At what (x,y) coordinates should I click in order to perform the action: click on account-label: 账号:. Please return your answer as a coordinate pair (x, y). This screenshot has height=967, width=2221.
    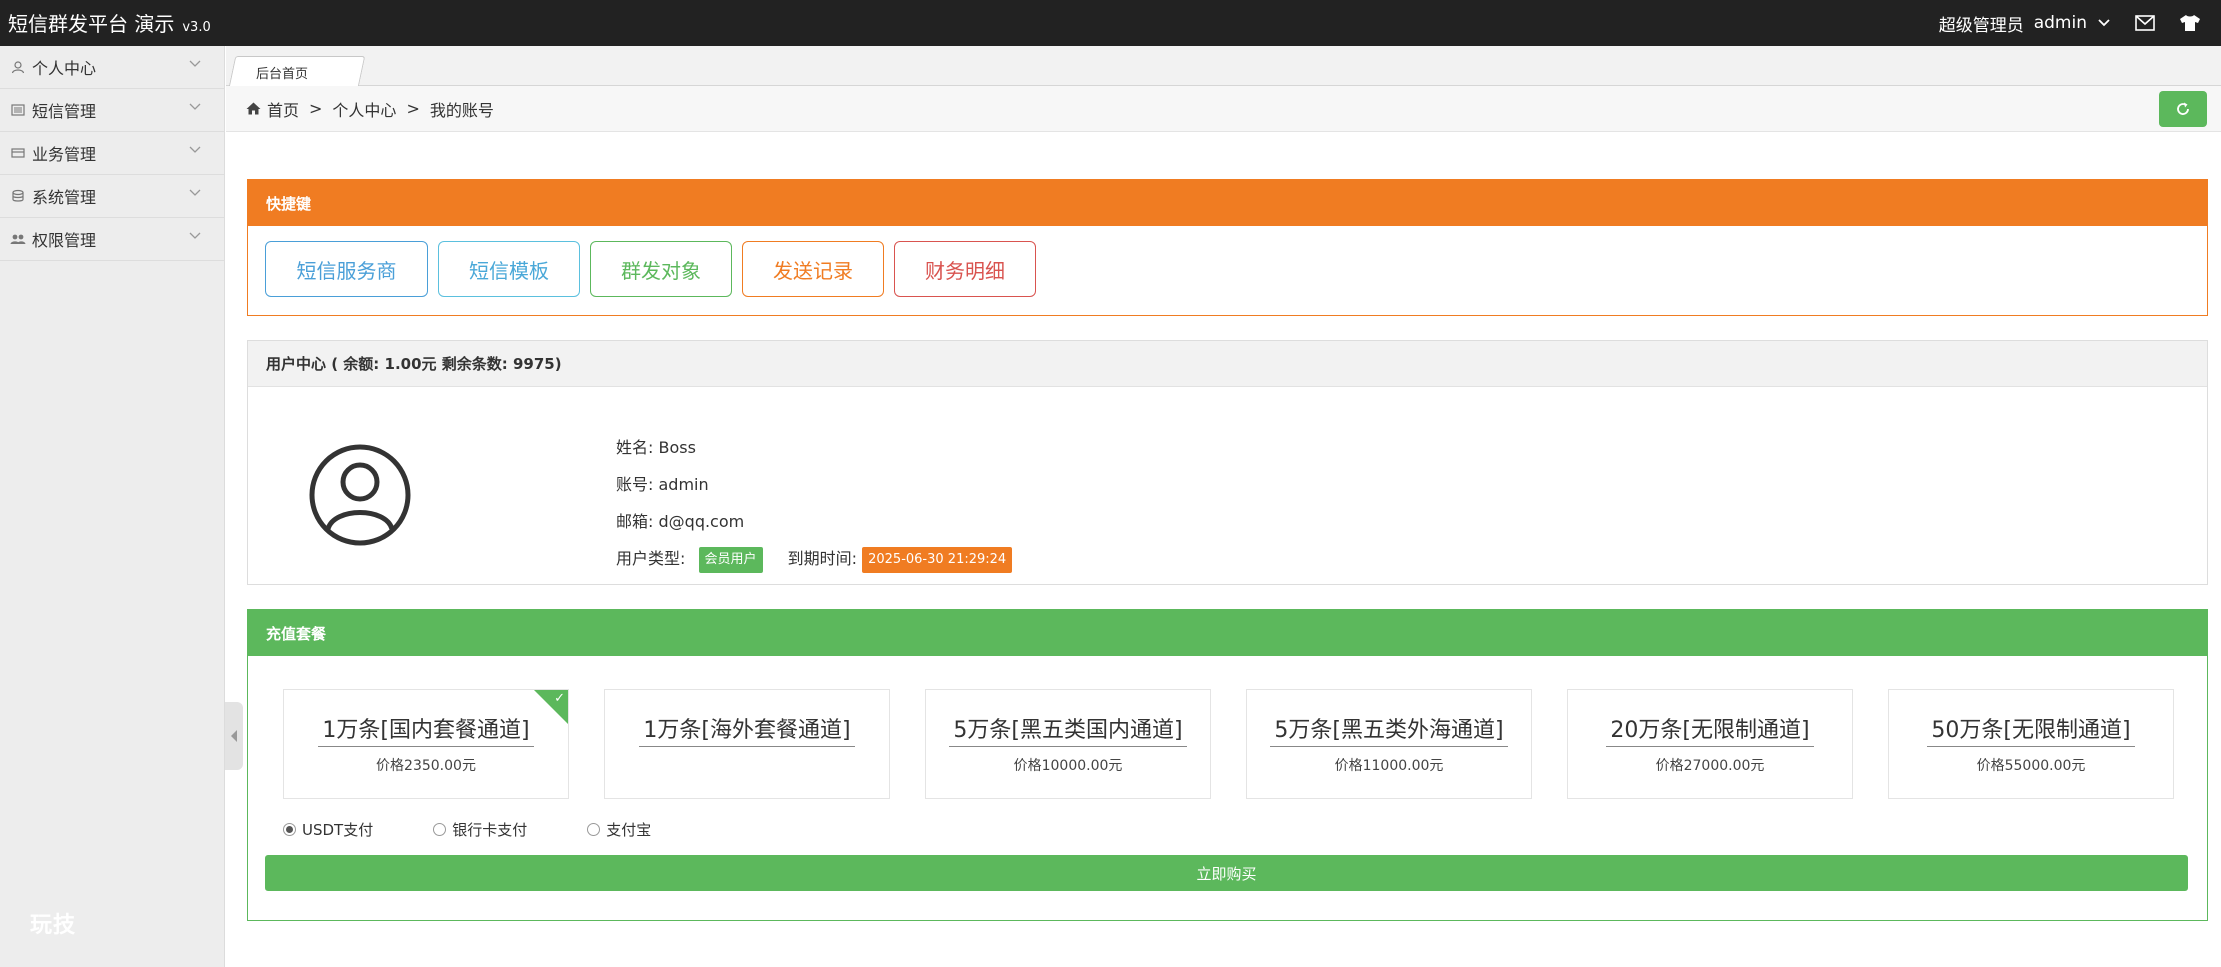
    Looking at the image, I should click on (635, 484).